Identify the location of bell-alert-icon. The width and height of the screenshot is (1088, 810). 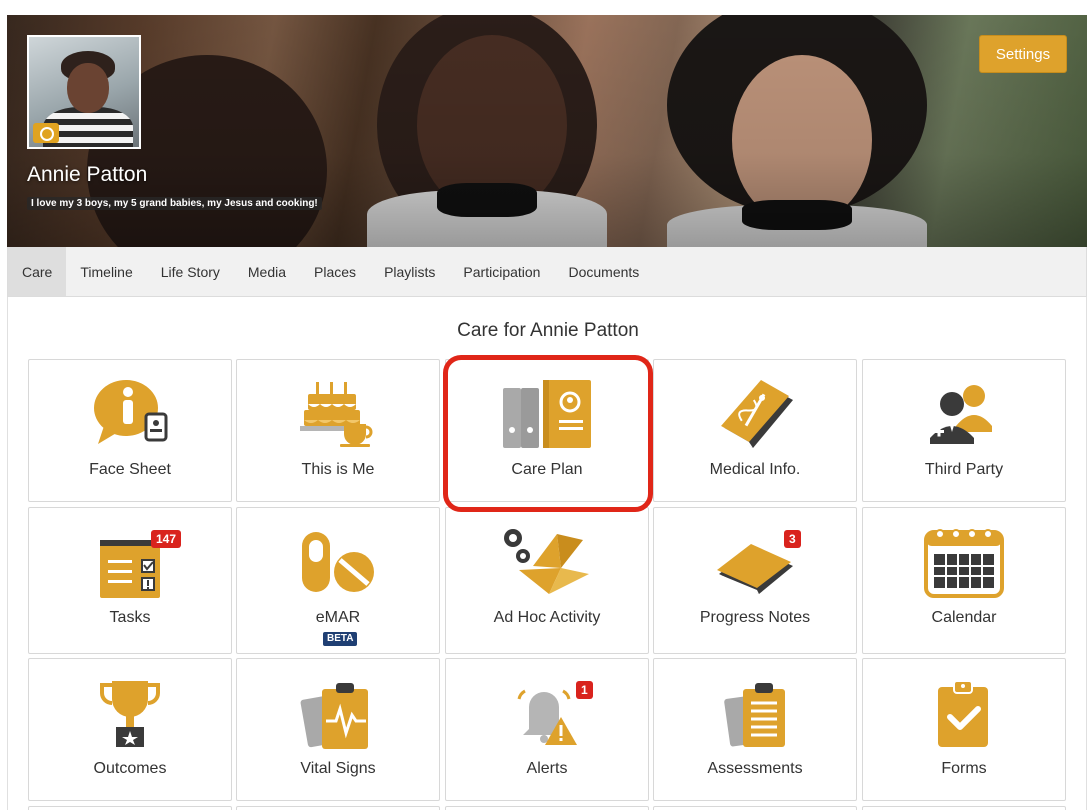
(547, 713).